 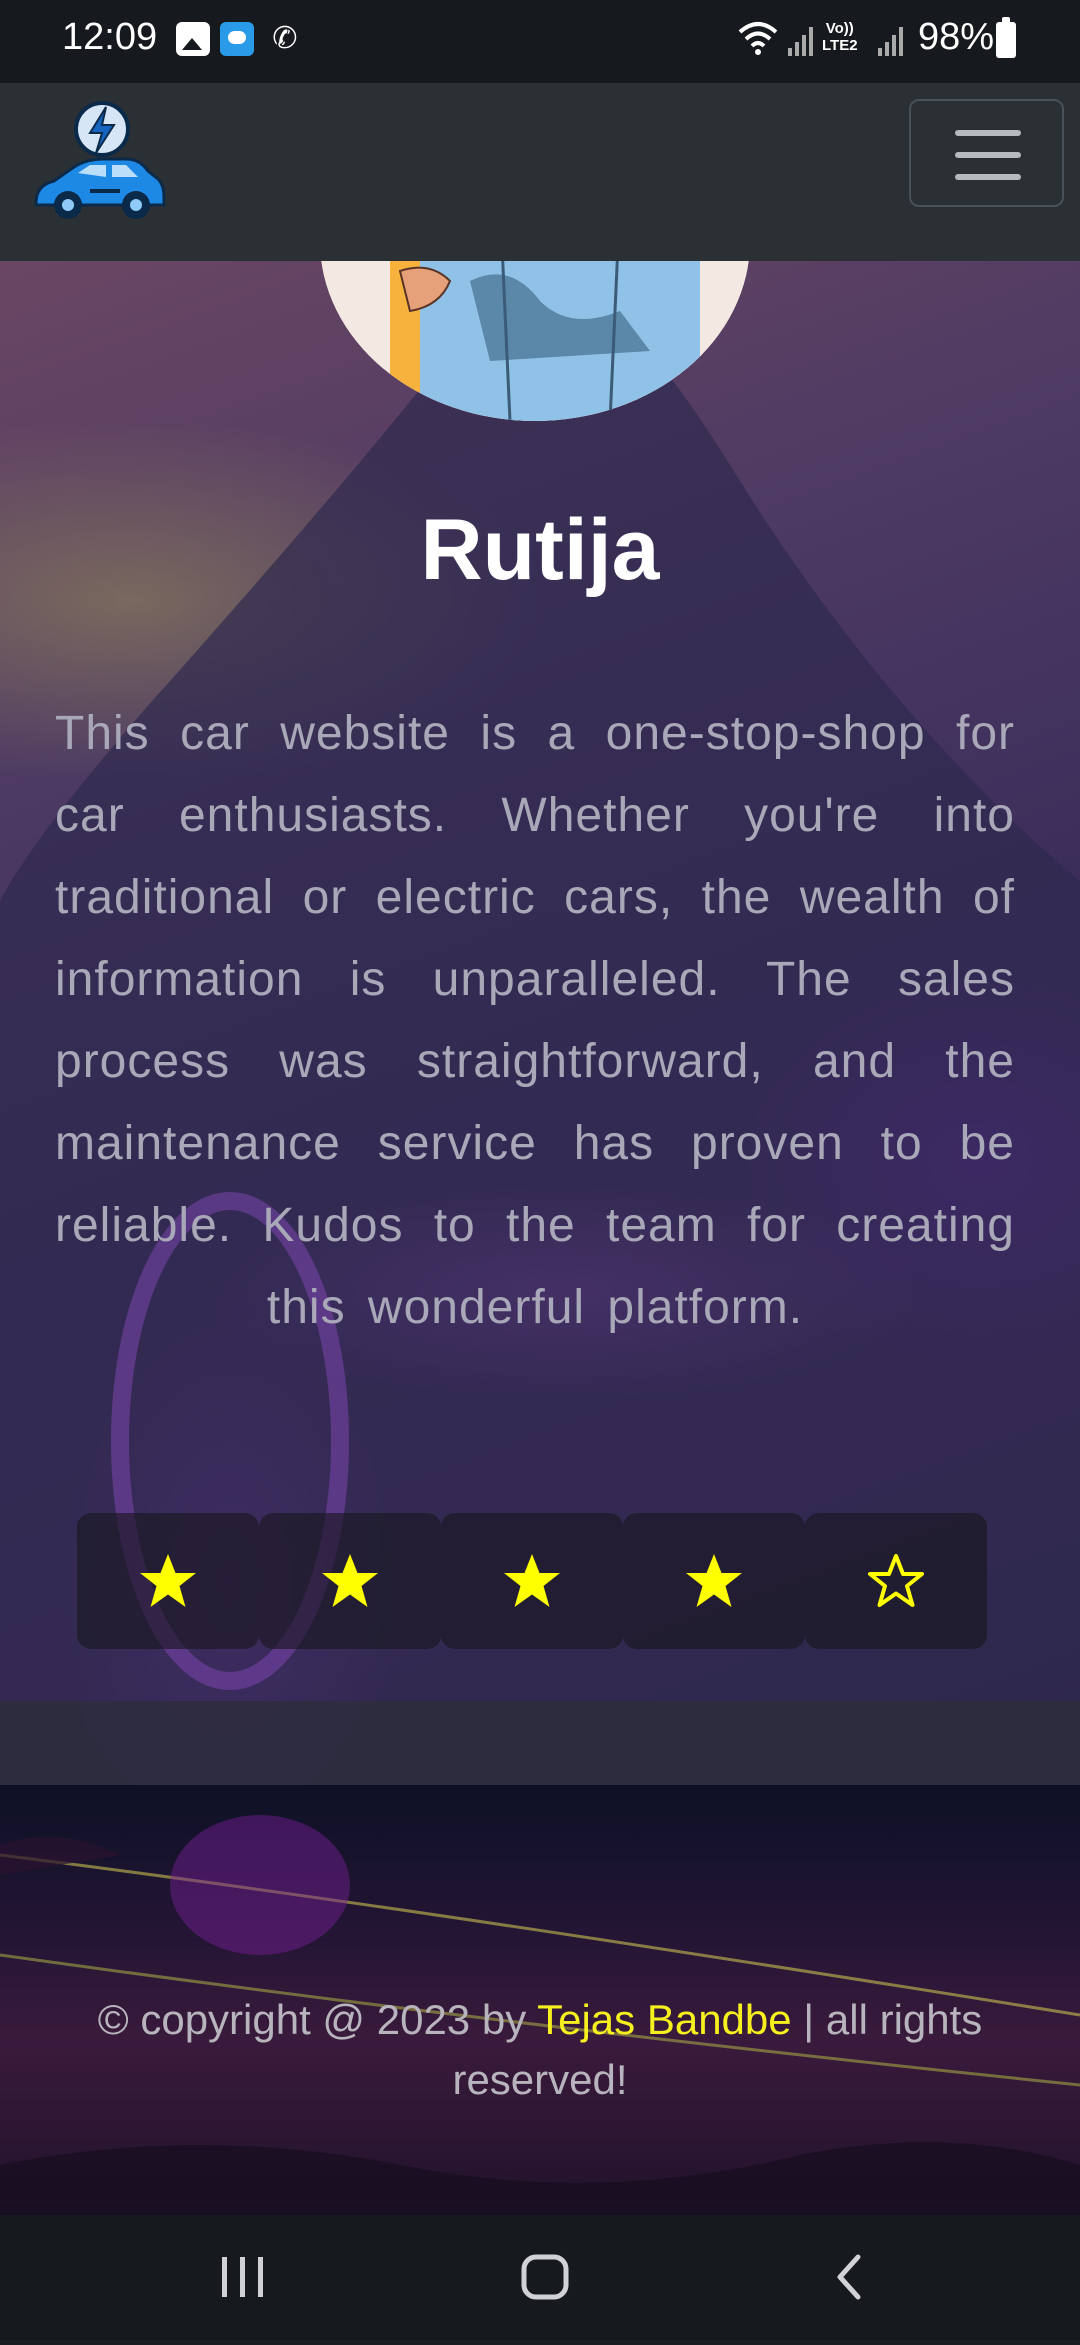 I want to click on empty-star-icon, so click(x=896, y=1580).